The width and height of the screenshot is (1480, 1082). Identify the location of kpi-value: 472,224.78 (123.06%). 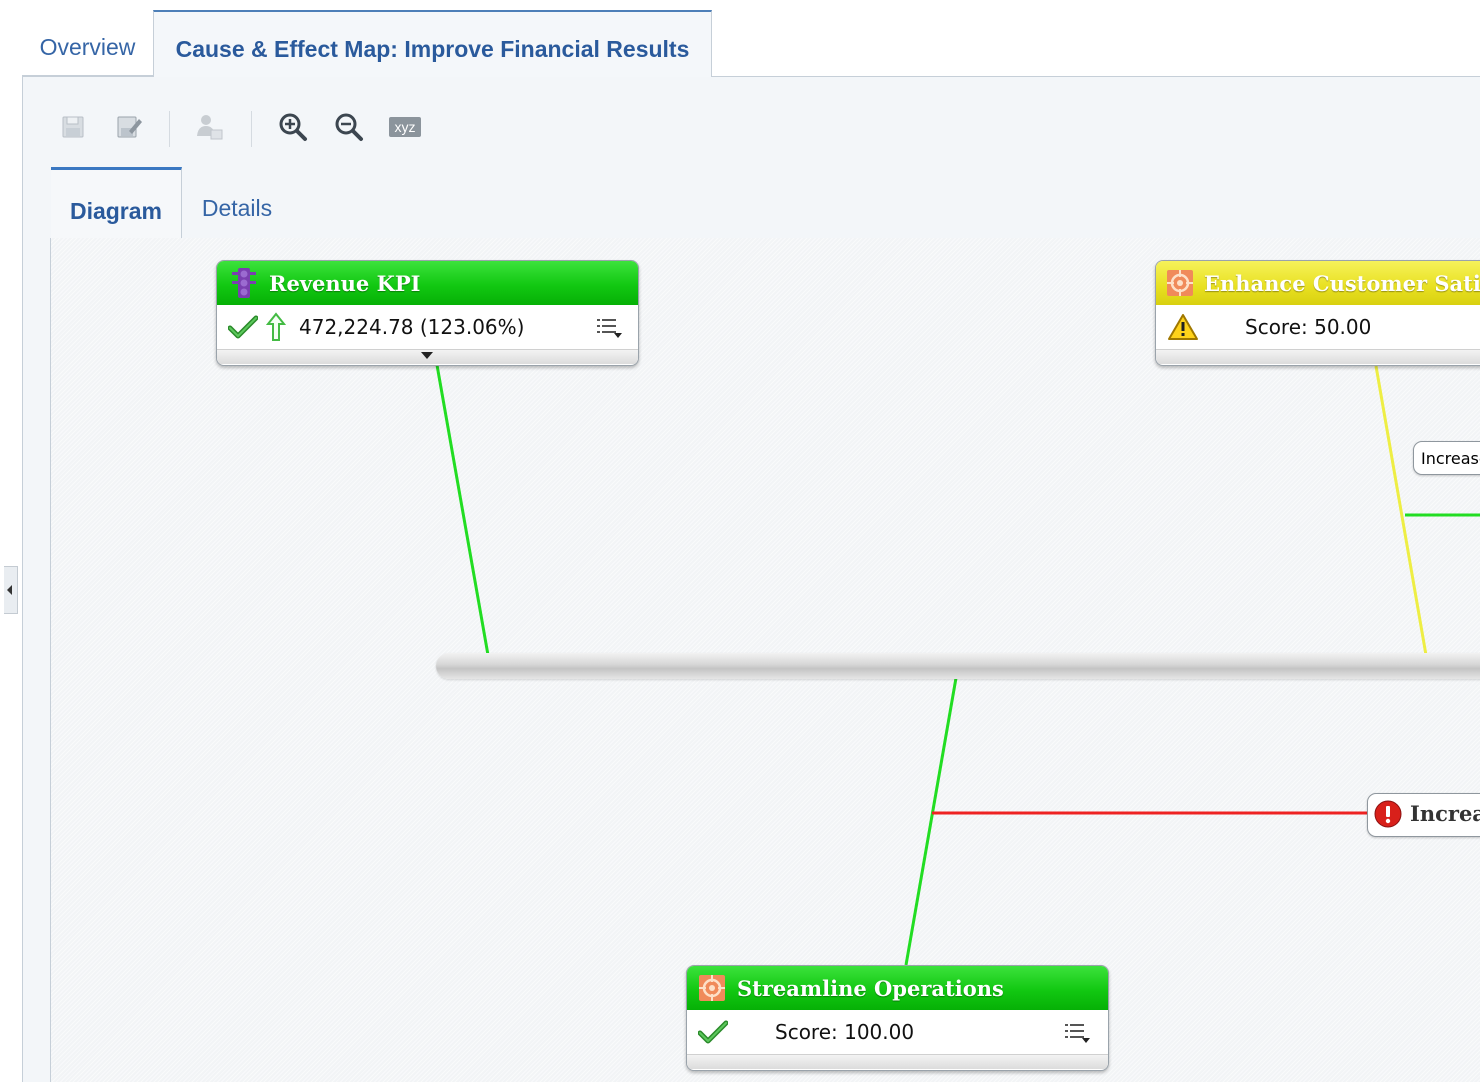
(412, 327).